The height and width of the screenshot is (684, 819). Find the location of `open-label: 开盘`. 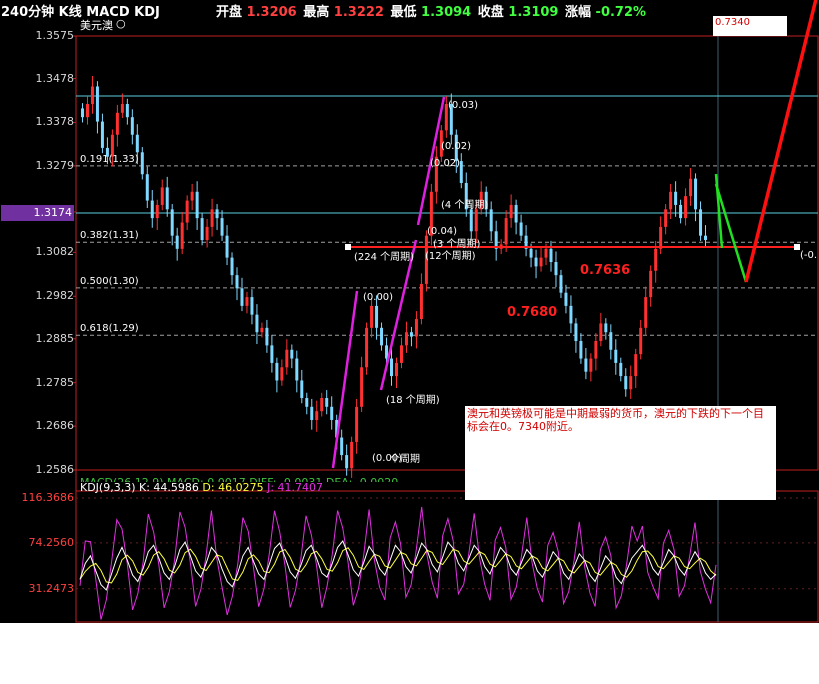

open-label: 开盘 is located at coordinates (229, 12).